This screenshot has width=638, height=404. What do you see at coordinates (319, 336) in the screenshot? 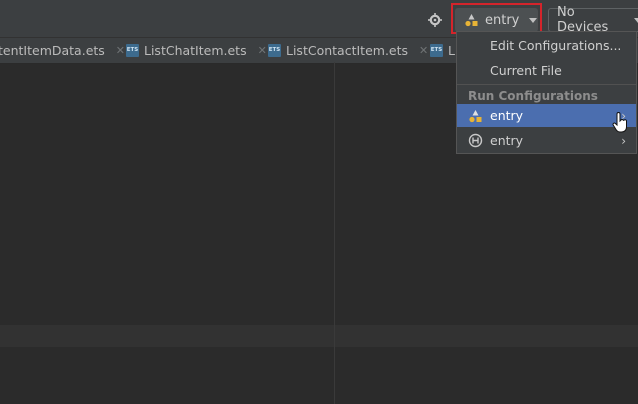
I see `current-line-highlight` at bounding box center [319, 336].